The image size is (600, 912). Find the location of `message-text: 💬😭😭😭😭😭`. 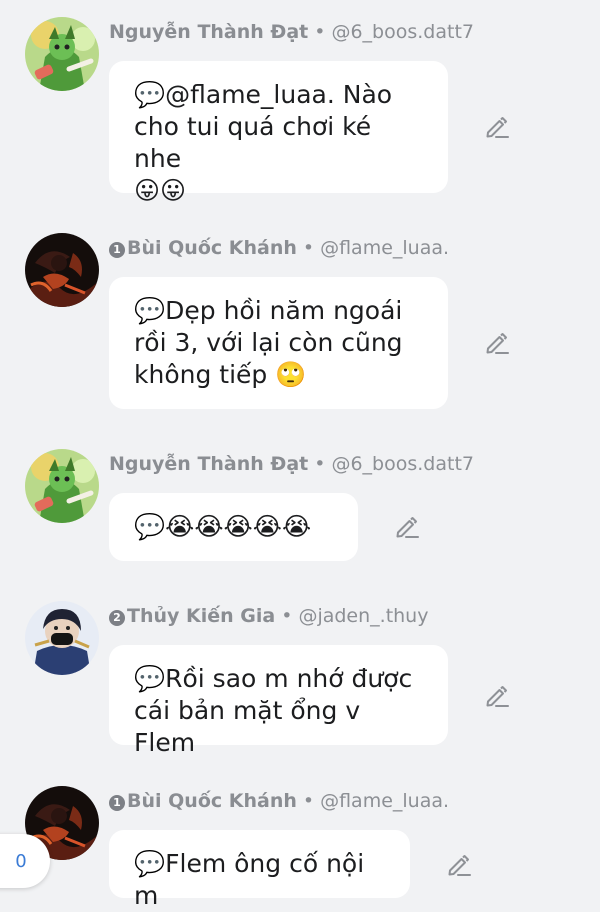

message-text: 💬😭😭😭😭😭 is located at coordinates (223, 526).